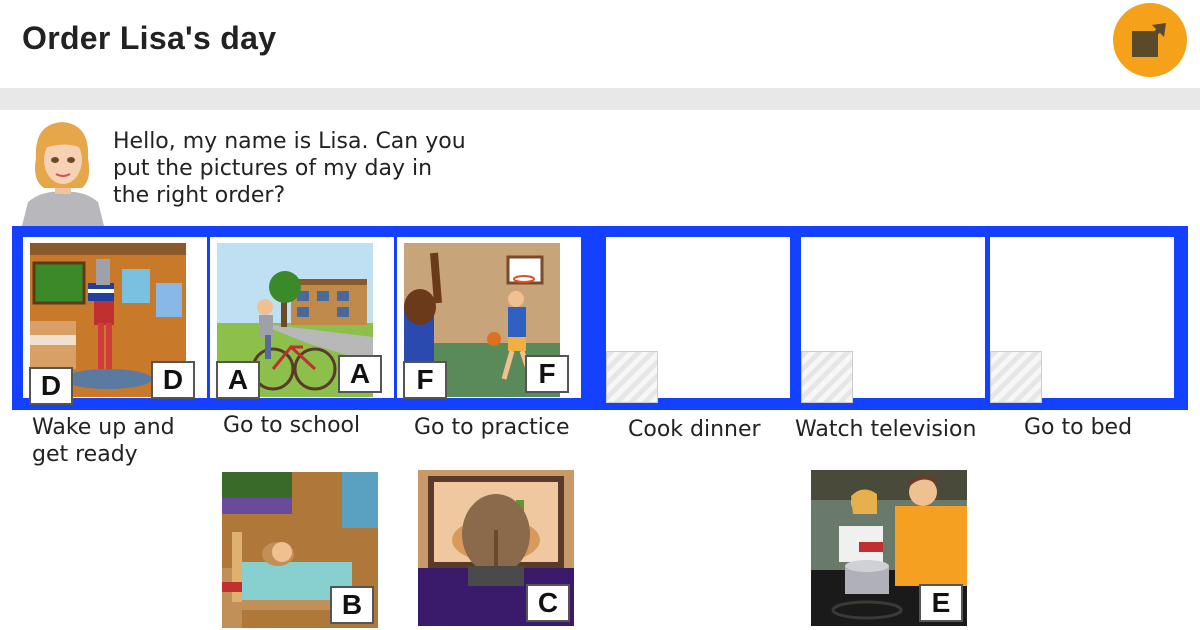 The width and height of the screenshot is (1200, 630). I want to click on header-bar: Order Lisa's day, so click(600, 43).